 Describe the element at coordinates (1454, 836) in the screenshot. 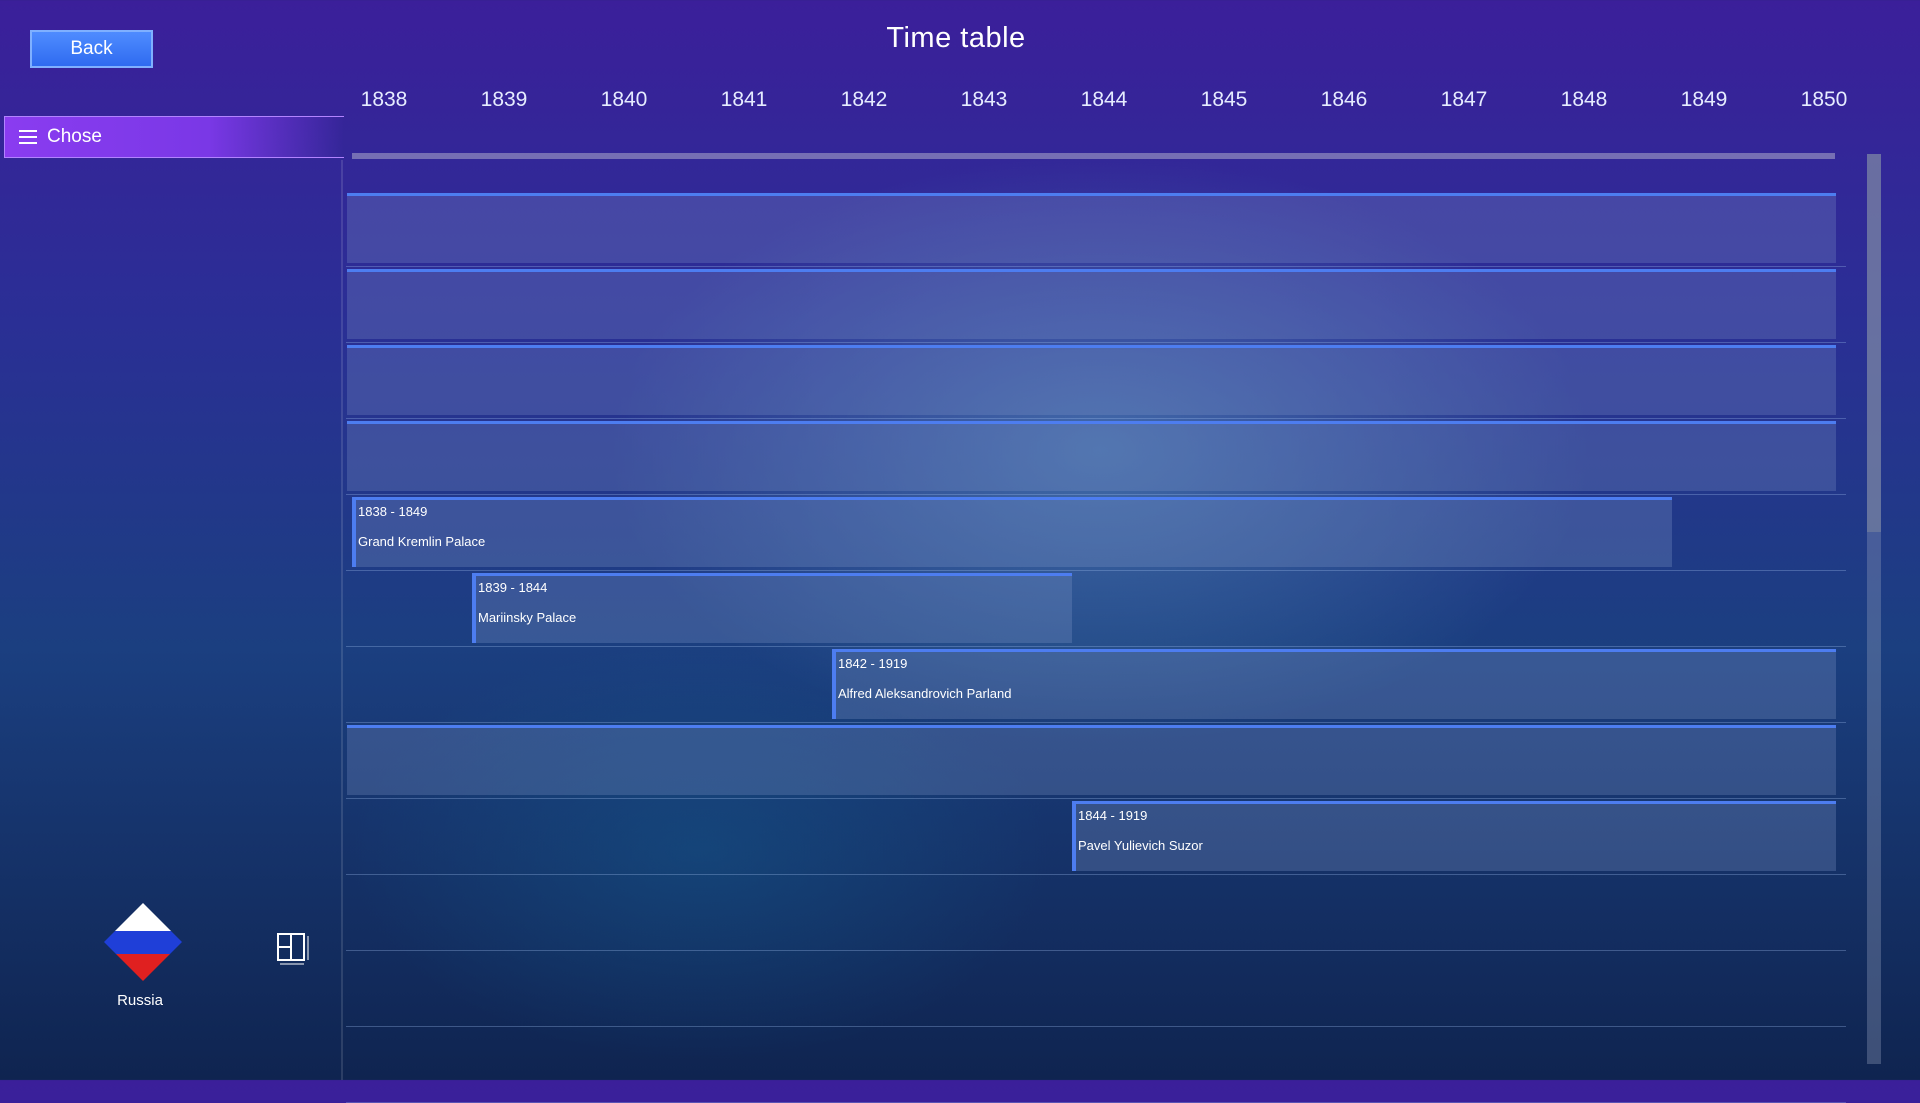

I see `timeline-event-bar: 1844 - 1919 Pavel Yulievich Suzor` at that location.